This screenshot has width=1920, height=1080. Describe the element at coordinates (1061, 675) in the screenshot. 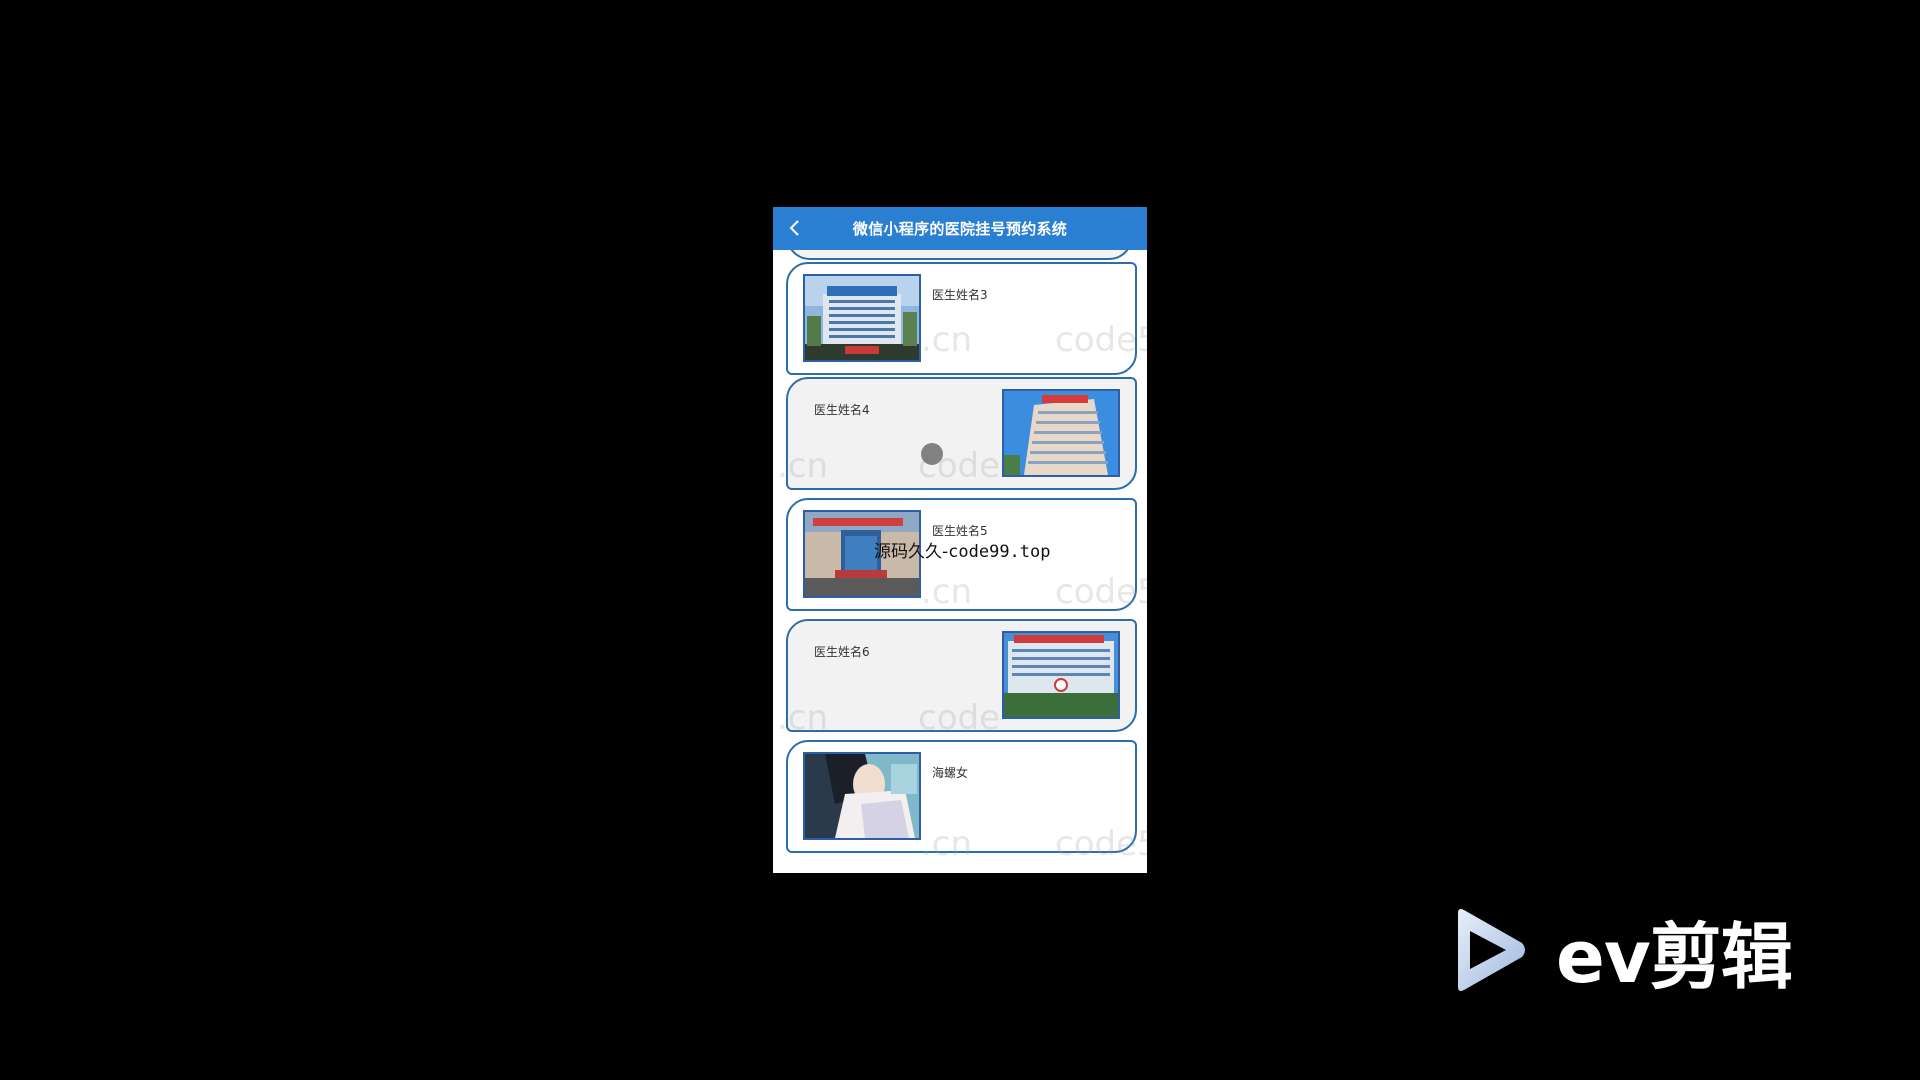

I see `hospital-complex-photo` at that location.